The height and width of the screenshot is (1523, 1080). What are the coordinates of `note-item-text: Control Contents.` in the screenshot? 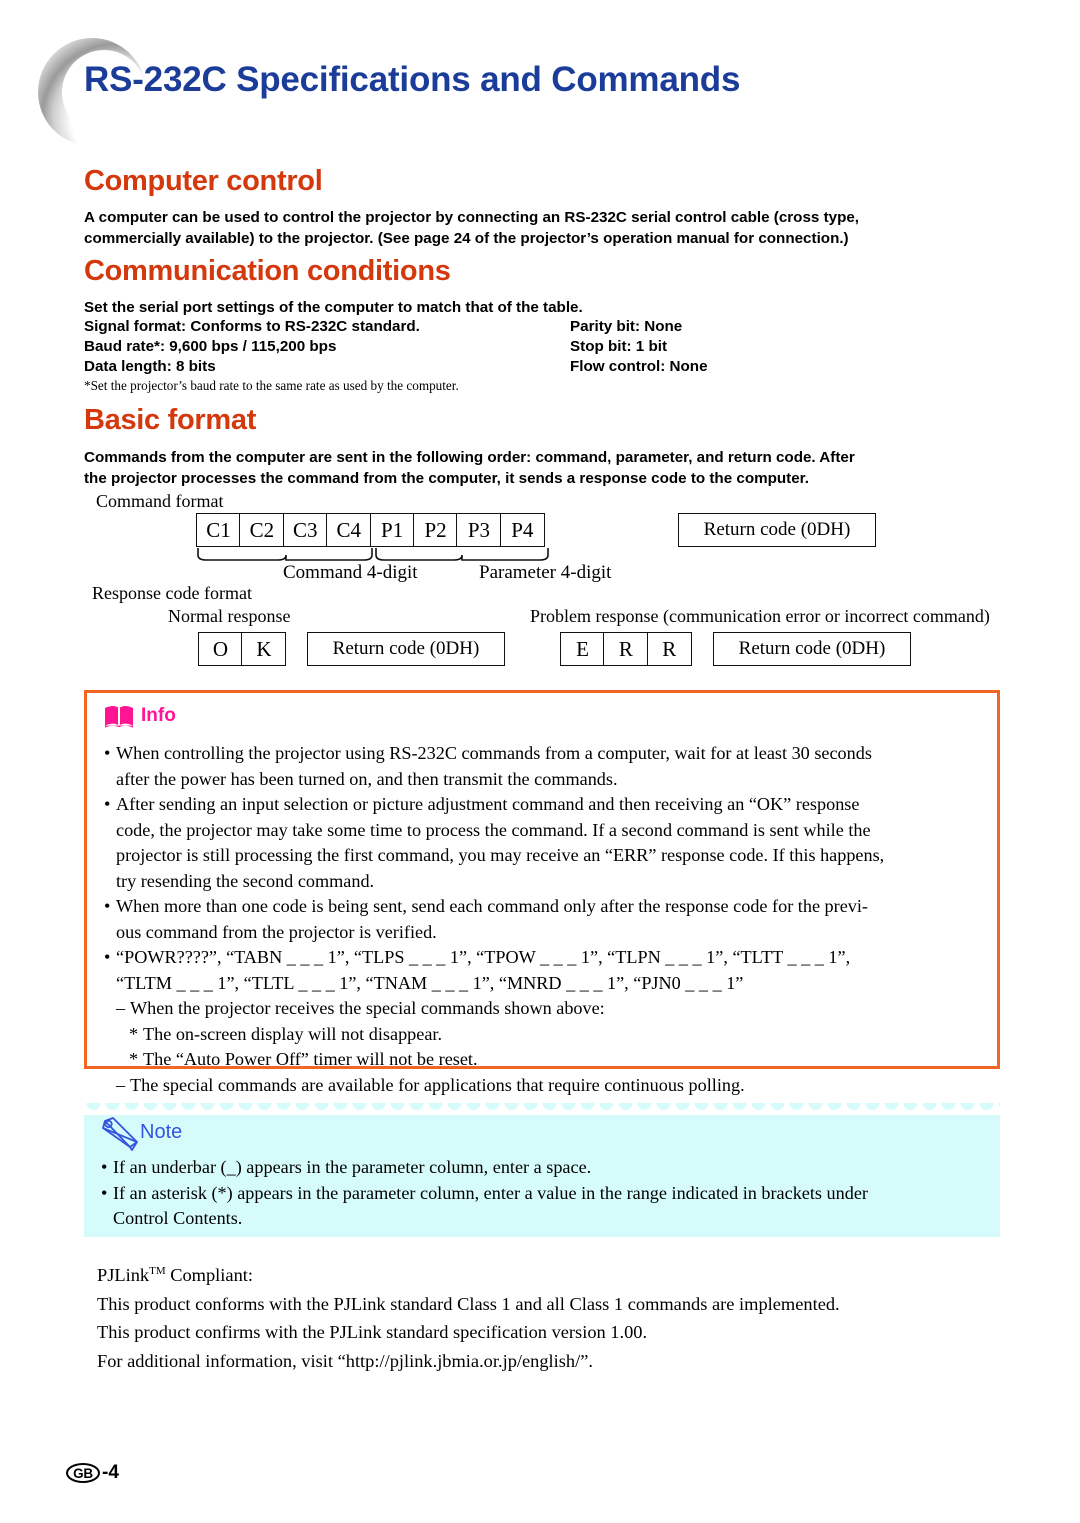 It's located at (178, 1218).